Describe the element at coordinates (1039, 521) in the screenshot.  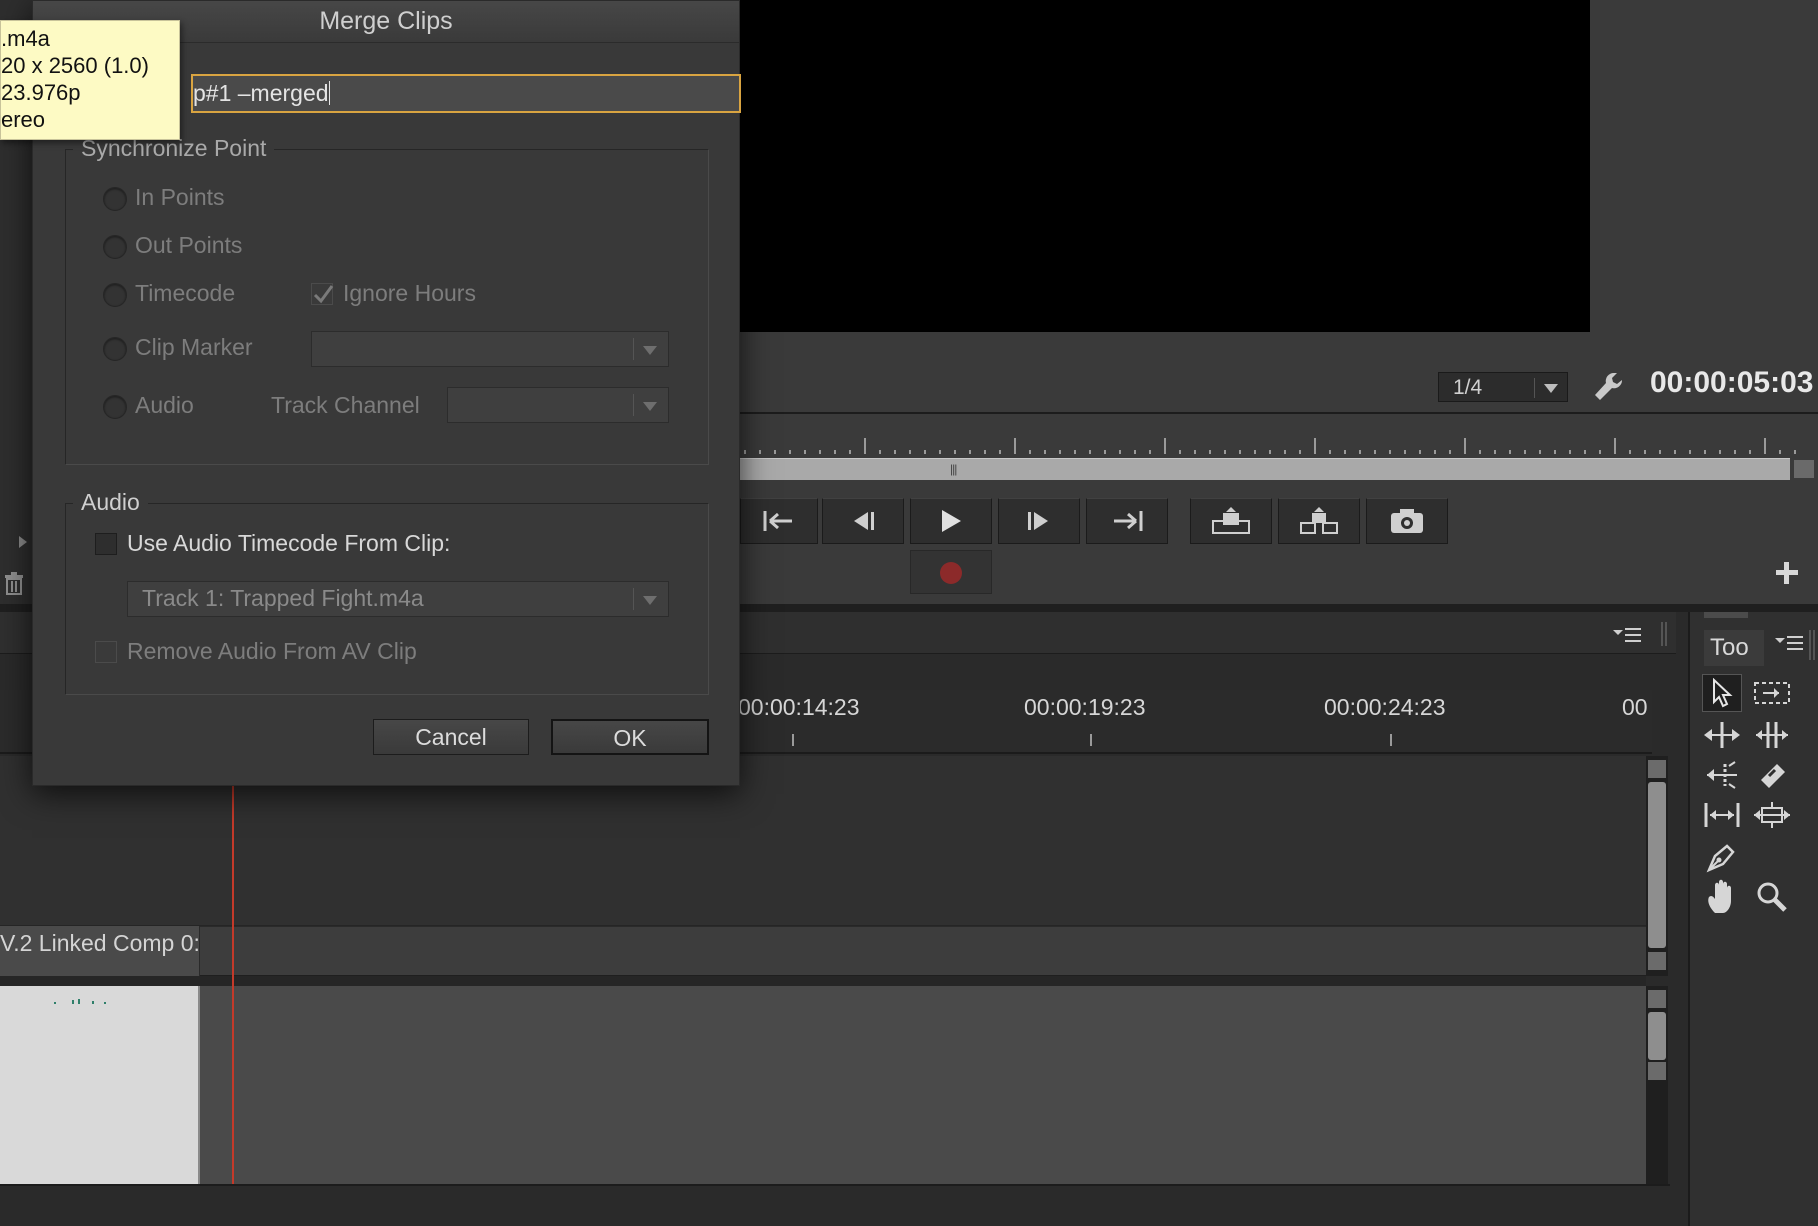
I see `step-forward-button` at that location.